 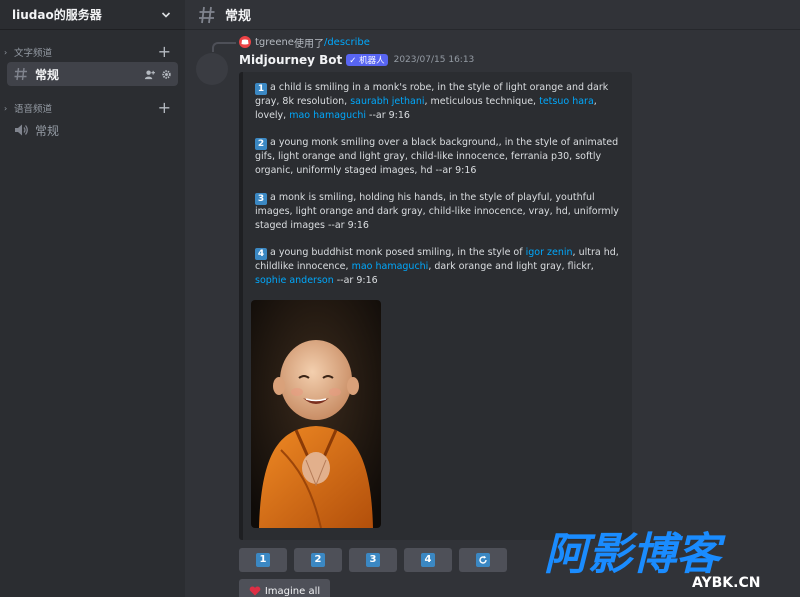 What do you see at coordinates (33, 53) in the screenshot?
I see `category-label: 文字频道` at bounding box center [33, 53].